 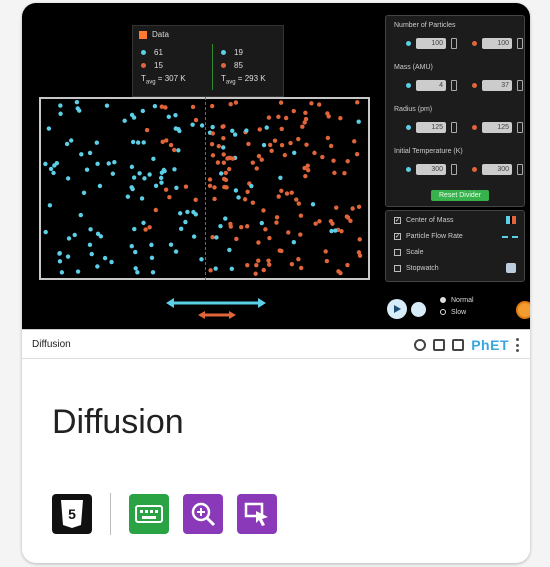 I want to click on sound-icon, so click(x=439, y=345).